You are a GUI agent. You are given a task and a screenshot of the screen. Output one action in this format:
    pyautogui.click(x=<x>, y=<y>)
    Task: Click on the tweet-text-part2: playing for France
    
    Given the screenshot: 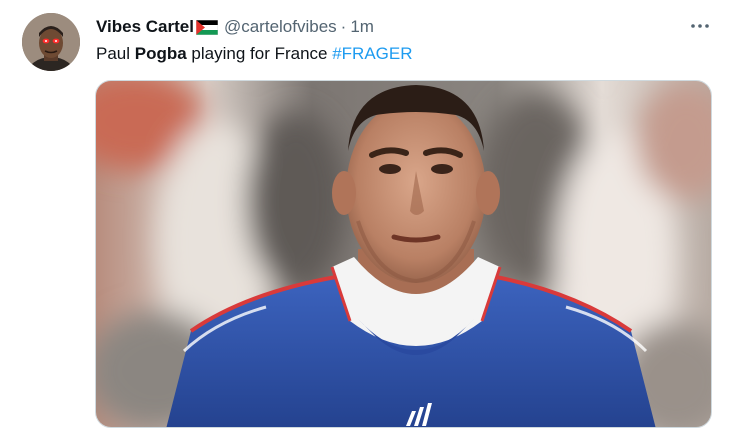 What is the action you would take?
    pyautogui.click(x=259, y=53)
    